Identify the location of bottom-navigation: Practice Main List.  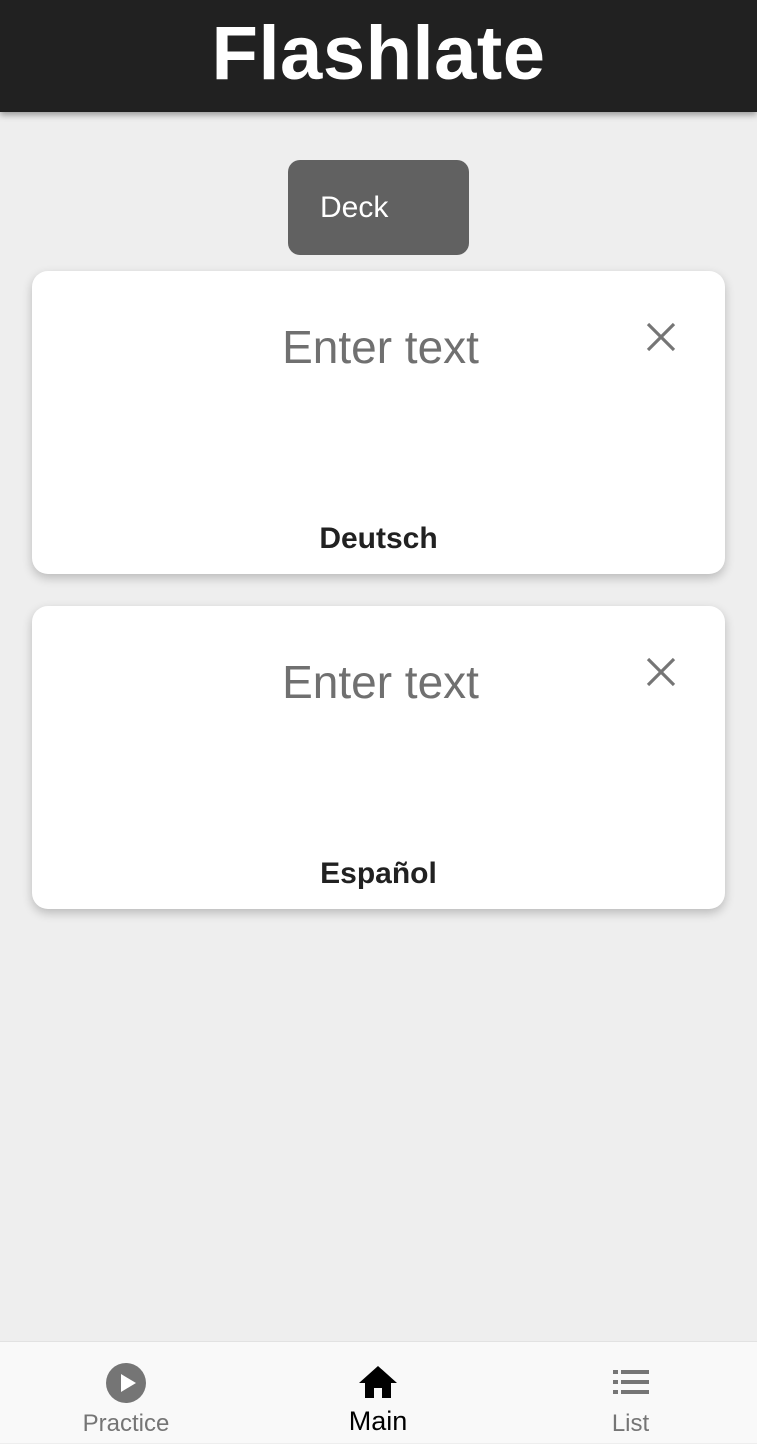
(378, 1392).